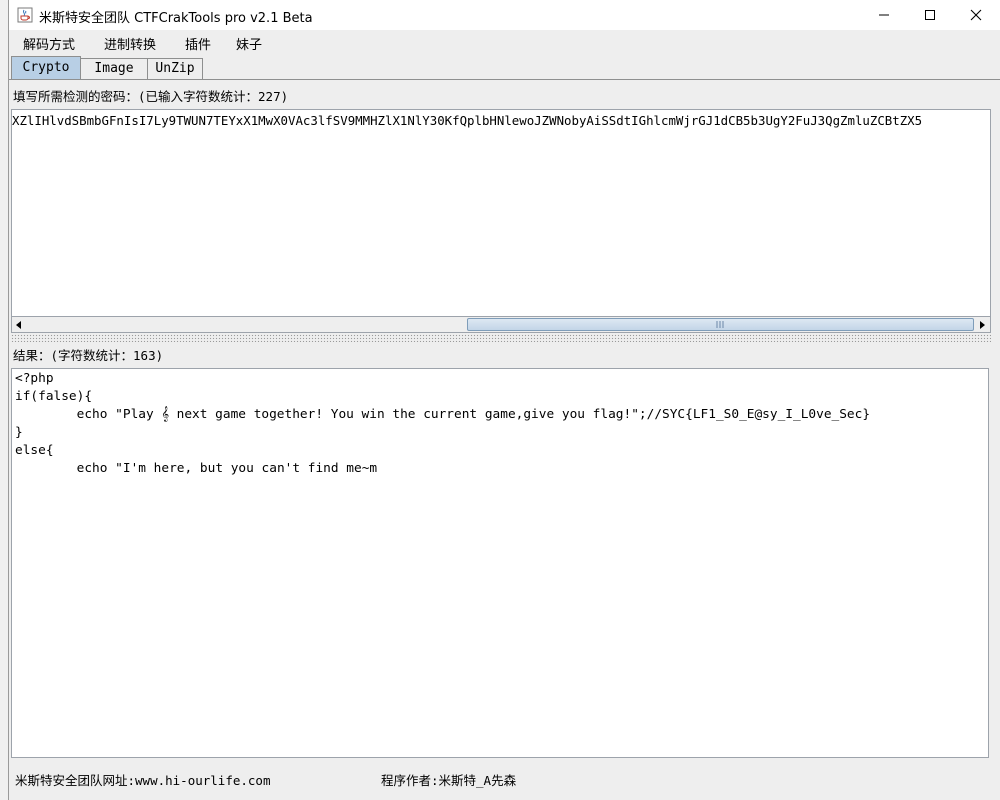 The height and width of the screenshot is (800, 1000). What do you see at coordinates (449, 780) in the screenshot?
I see `author-label: 程序作者:米斯特_A先森` at bounding box center [449, 780].